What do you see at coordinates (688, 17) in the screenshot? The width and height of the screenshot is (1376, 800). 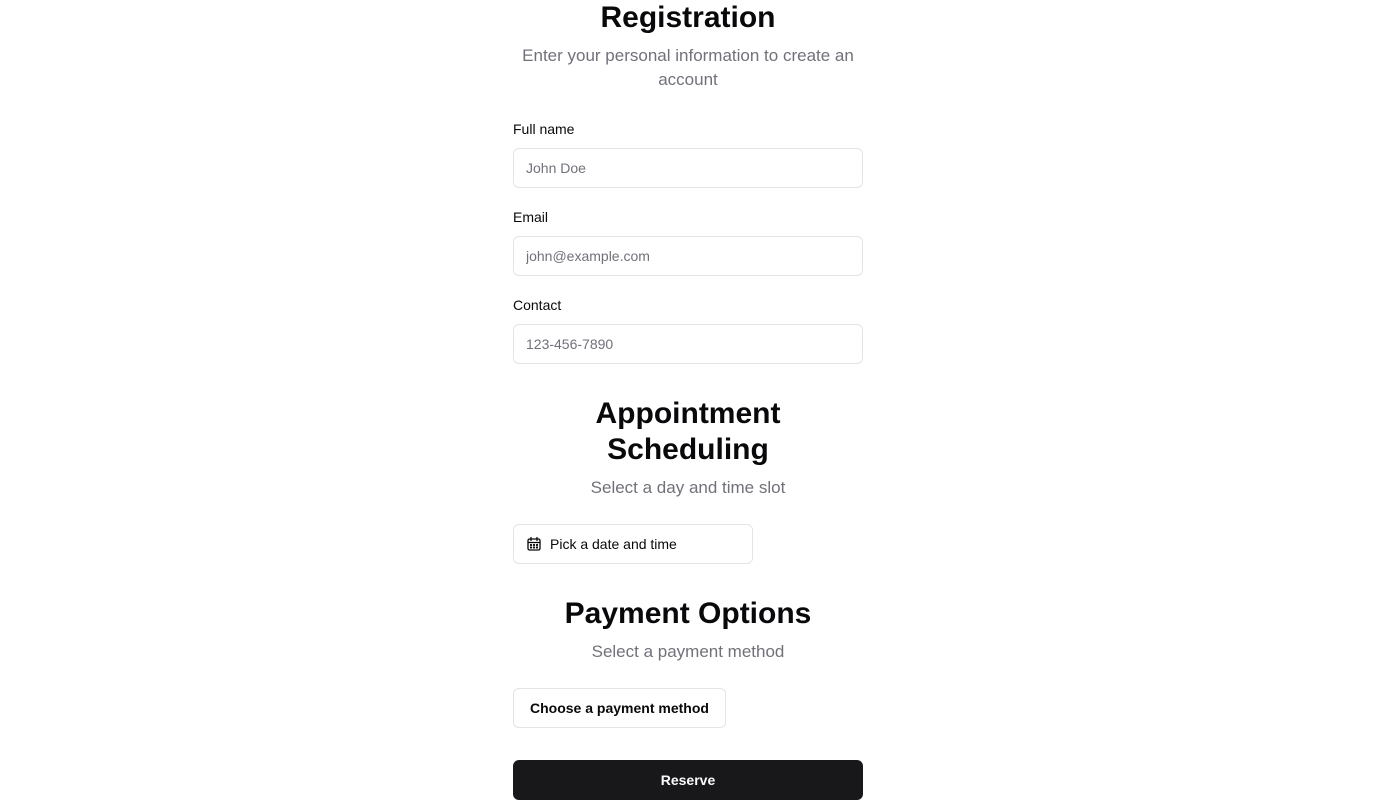 I see `registration-title: Registration` at bounding box center [688, 17].